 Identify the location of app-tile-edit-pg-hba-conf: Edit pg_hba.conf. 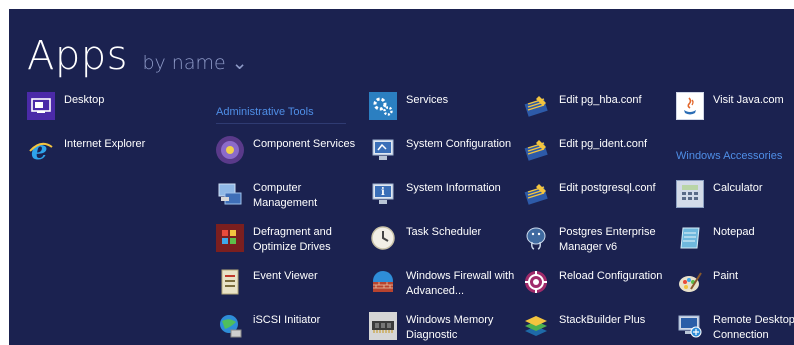
(597, 112).